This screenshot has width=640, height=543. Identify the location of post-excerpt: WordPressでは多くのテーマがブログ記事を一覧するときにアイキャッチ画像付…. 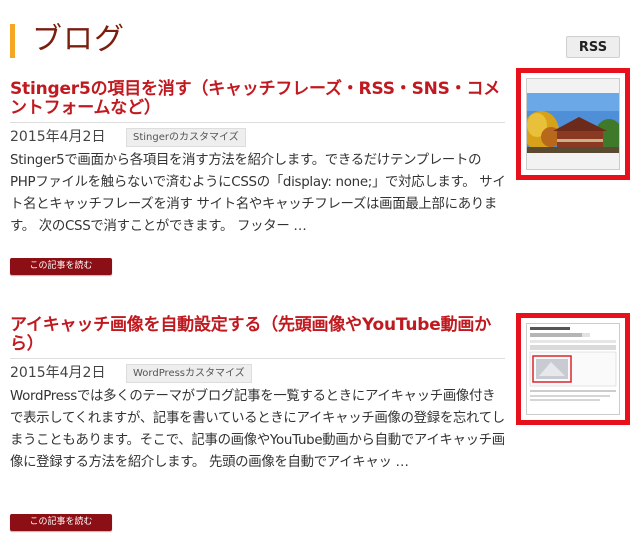
(257, 429).